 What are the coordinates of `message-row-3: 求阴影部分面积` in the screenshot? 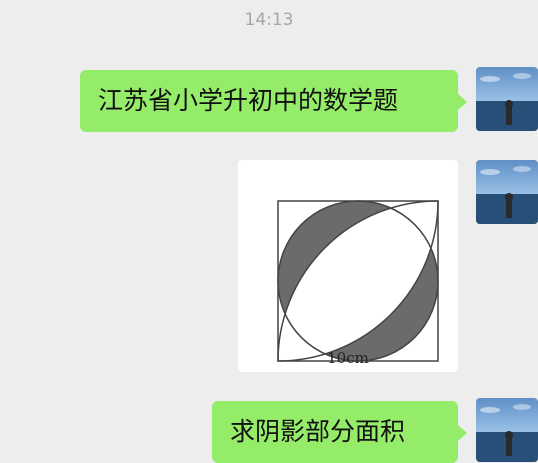 It's located at (269, 430).